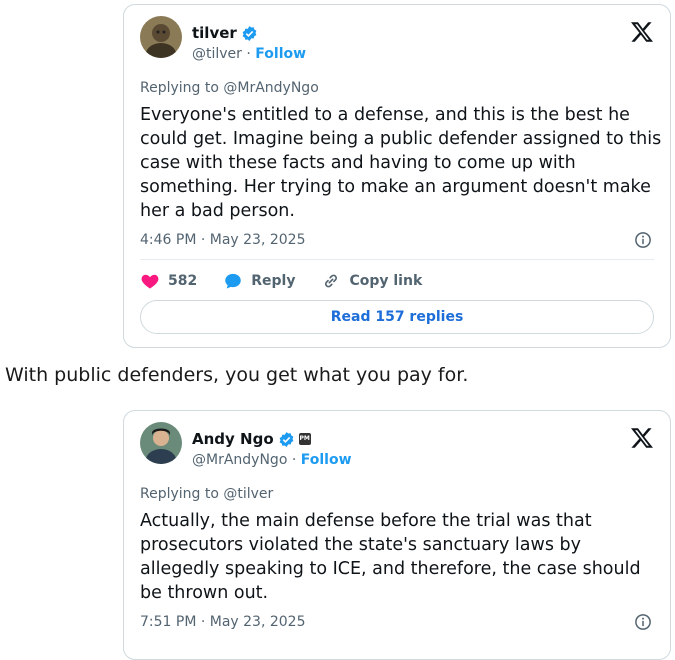 The image size is (675, 660). What do you see at coordinates (239, 460) in the screenshot?
I see `handle: @MrAndyNgo` at bounding box center [239, 460].